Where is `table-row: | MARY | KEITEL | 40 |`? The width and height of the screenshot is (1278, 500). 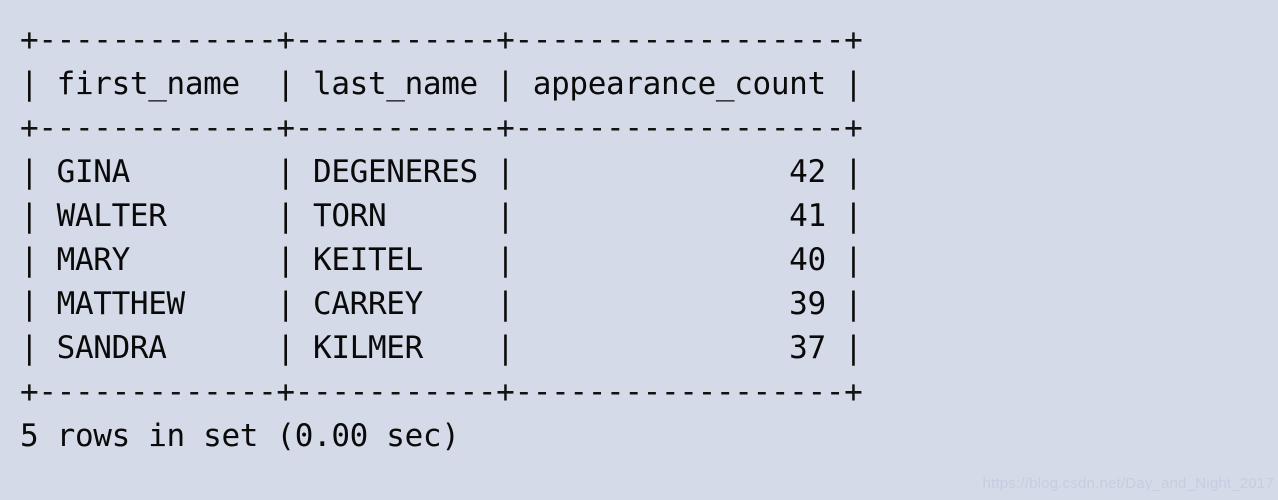
table-row: | MARY | KEITEL | 40 | is located at coordinates (441, 260).